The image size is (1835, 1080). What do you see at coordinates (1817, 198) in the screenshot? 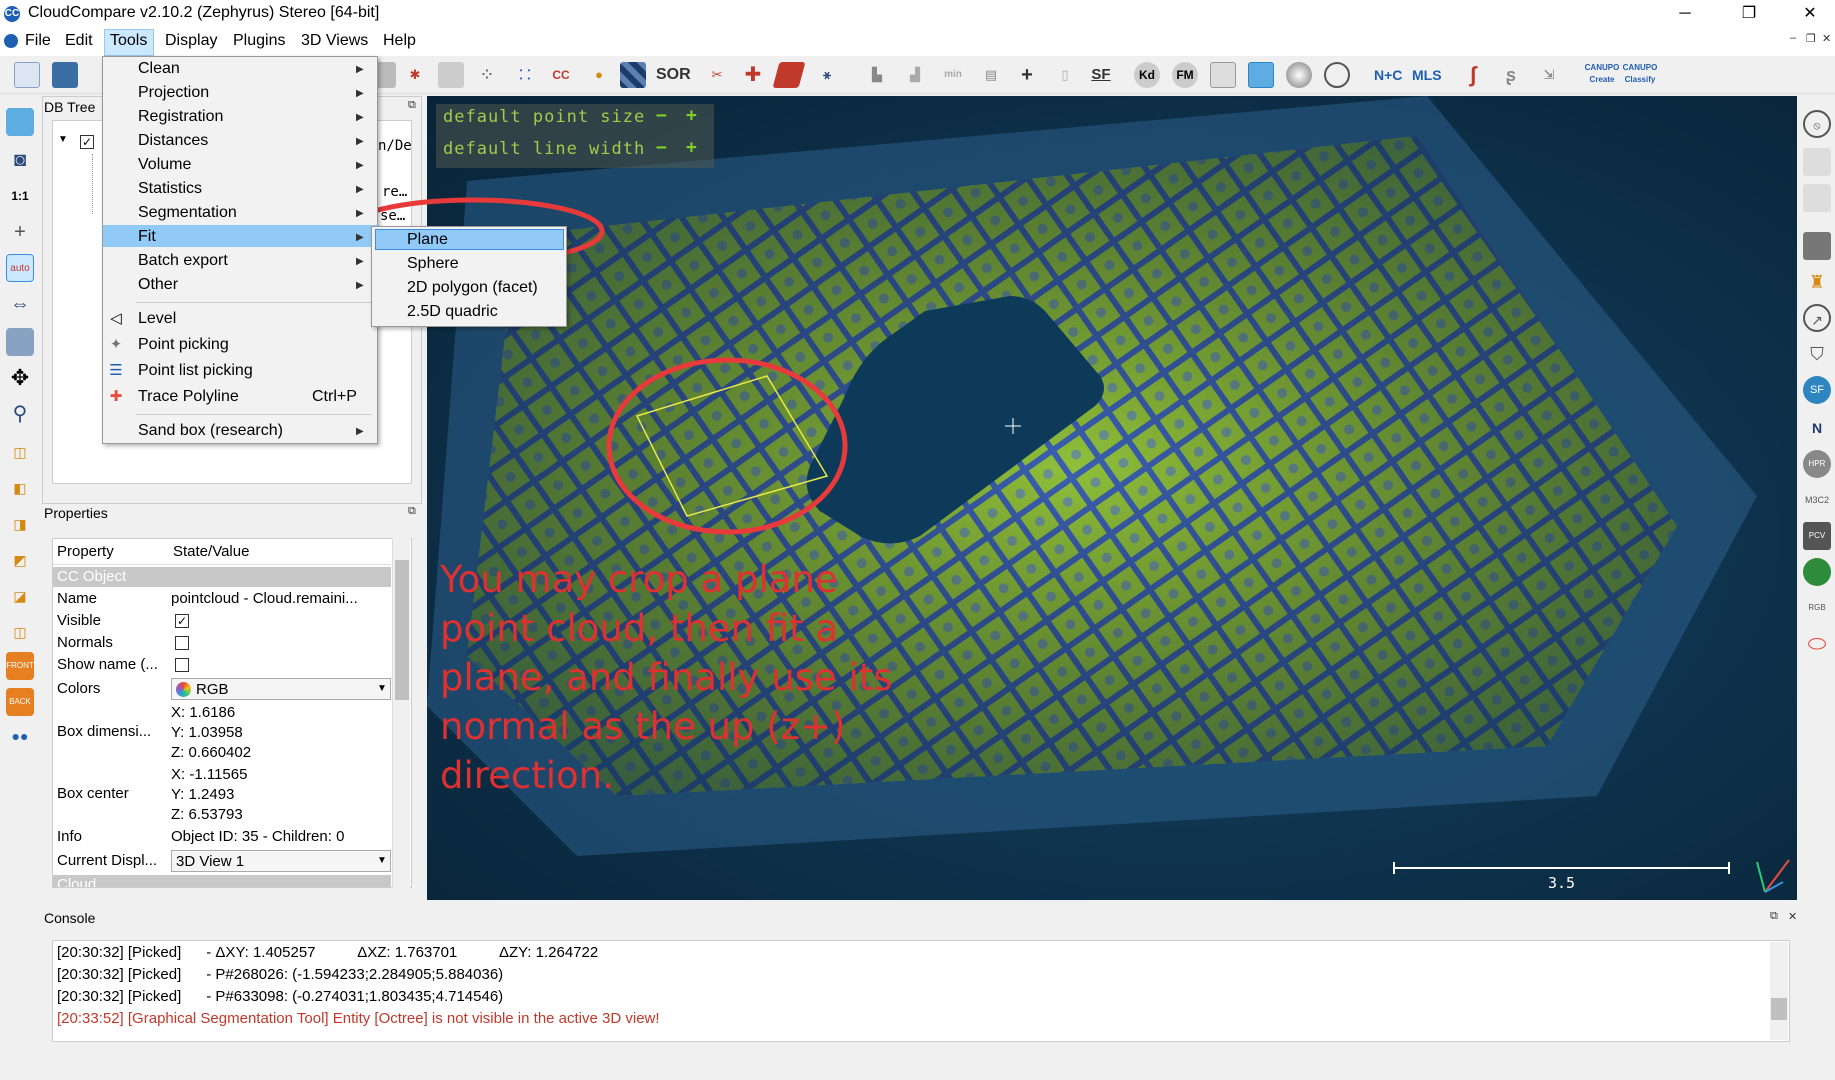
I see `ssao-icon` at bounding box center [1817, 198].